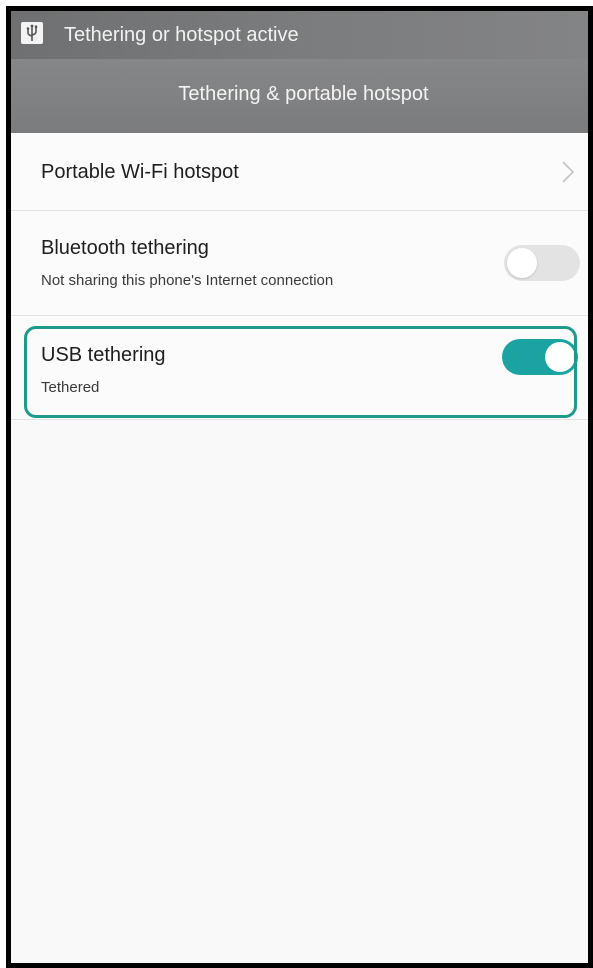 The height and width of the screenshot is (968, 593). I want to click on setting-usb-tethering: USB tethering Tethered, so click(299, 368).